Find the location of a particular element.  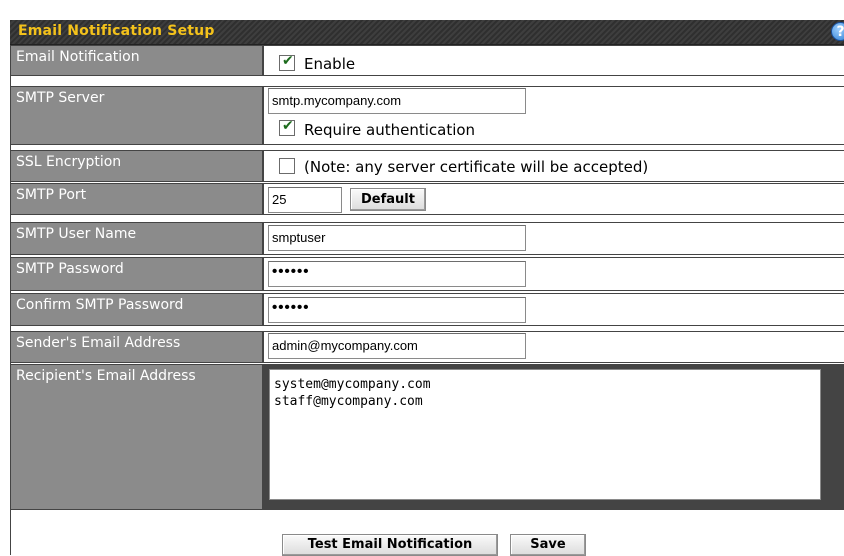

row-confirm-password: Confirm SMTP Password •••••• is located at coordinates (427, 309).